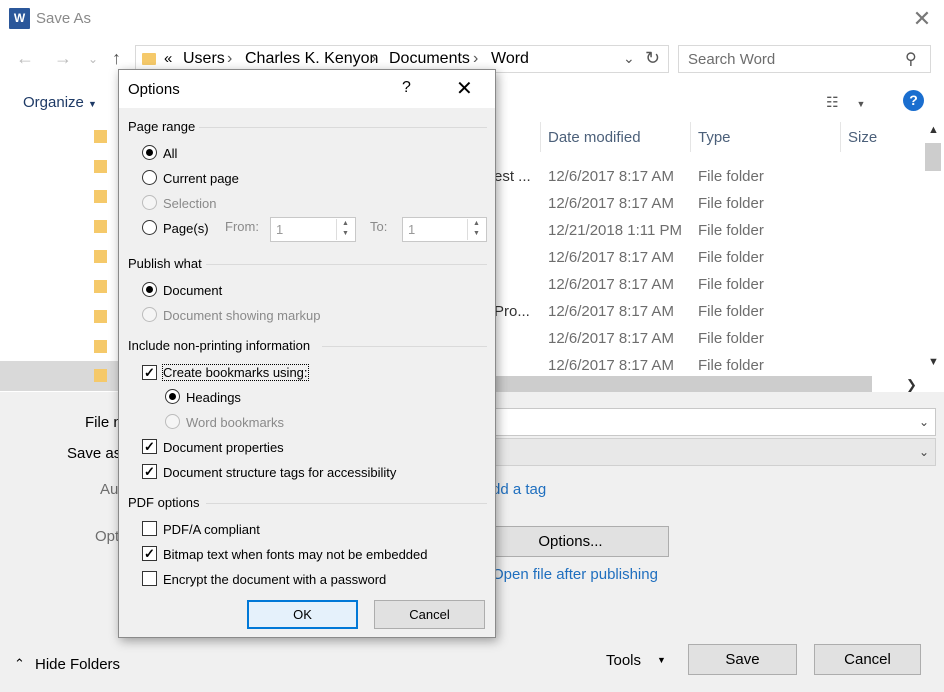 The width and height of the screenshot is (944, 692). I want to click on view-options-icon: ☷ ▼, so click(845, 102).